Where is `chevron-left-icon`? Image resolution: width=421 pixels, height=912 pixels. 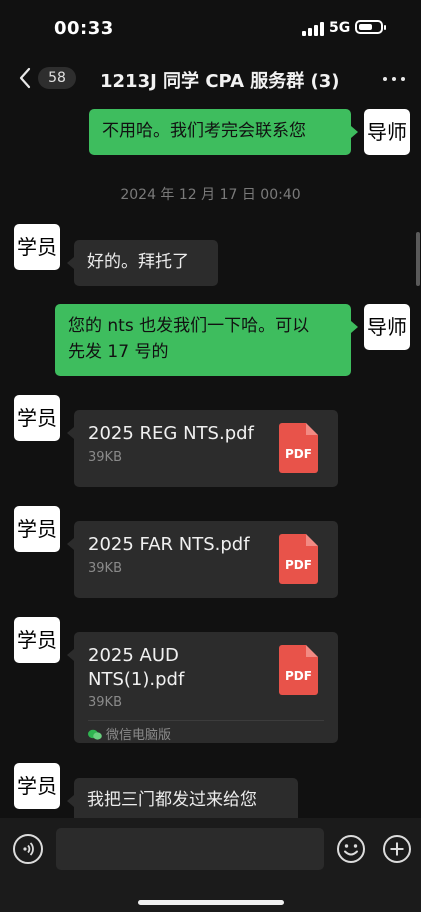
chevron-left-icon is located at coordinates (25, 78).